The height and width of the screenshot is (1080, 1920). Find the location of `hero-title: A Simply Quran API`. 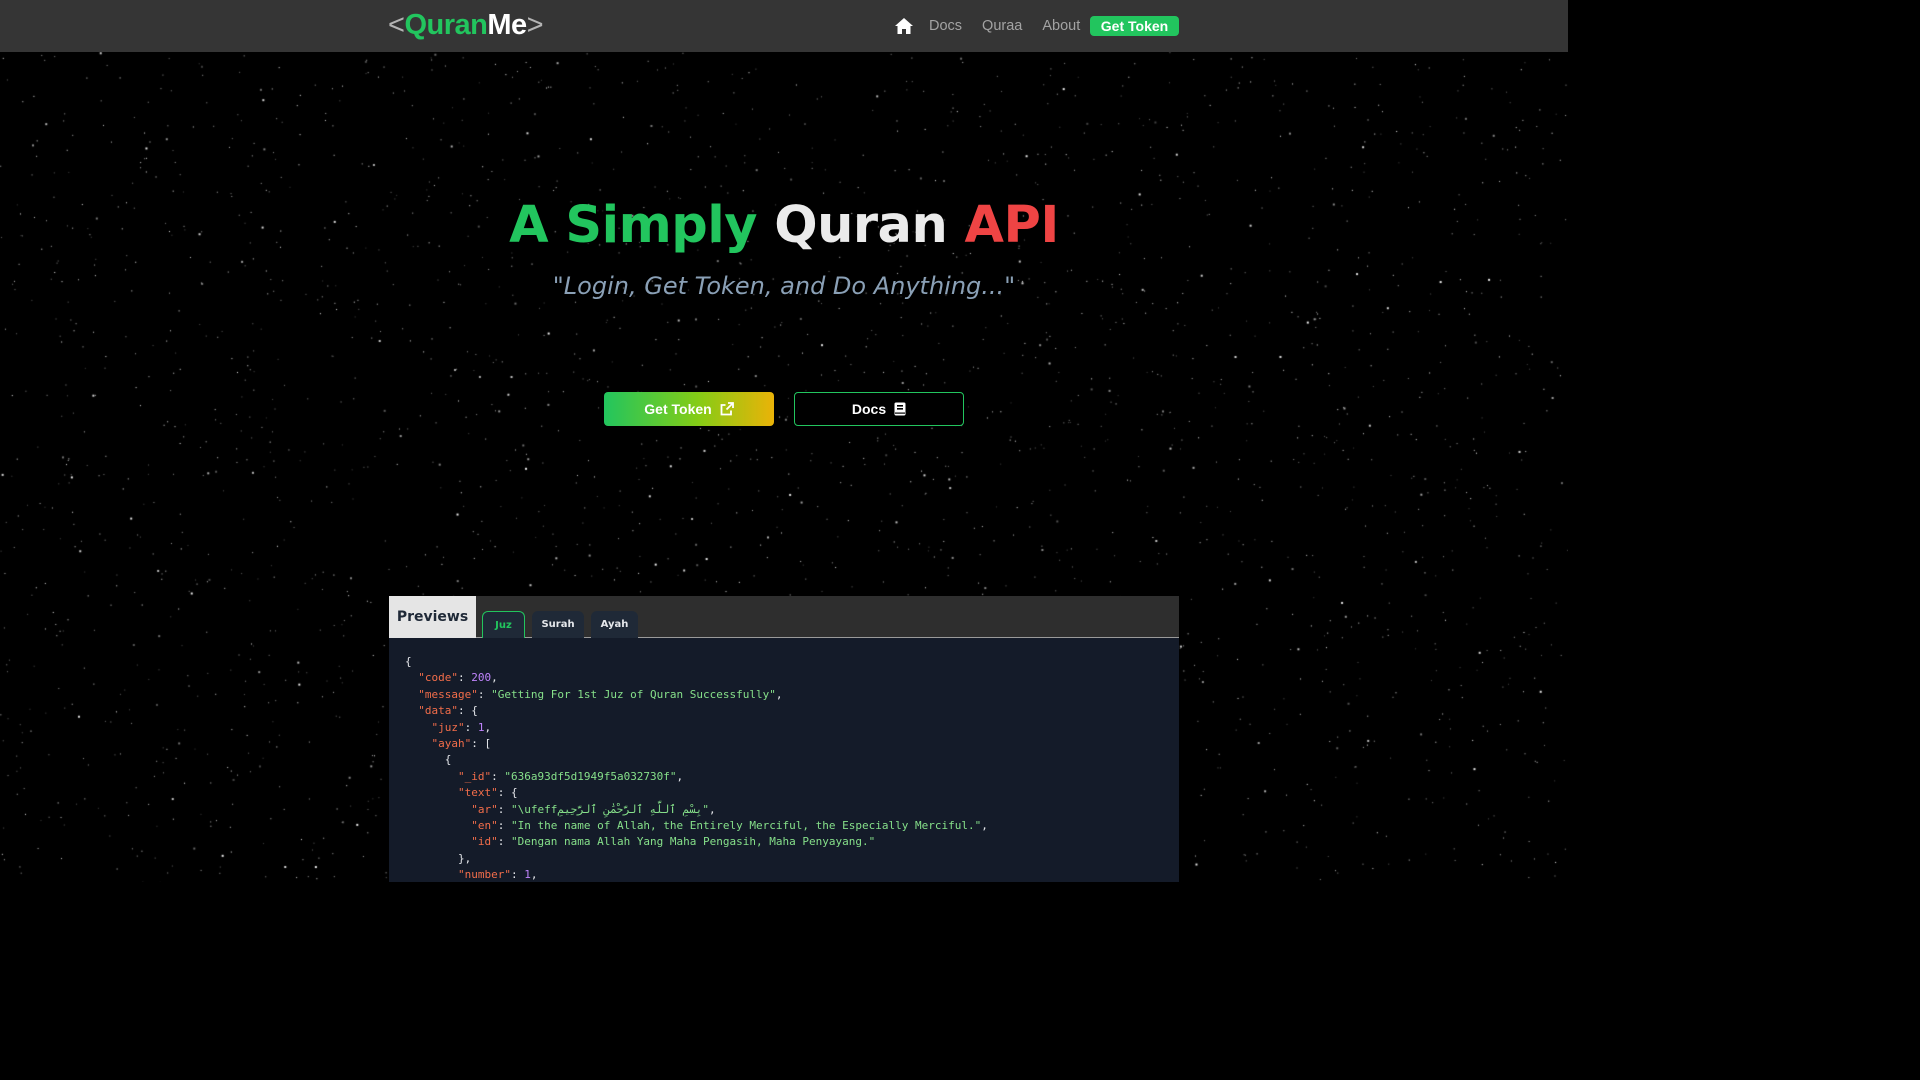

hero-title: A Simply Quran API is located at coordinates (784, 226).